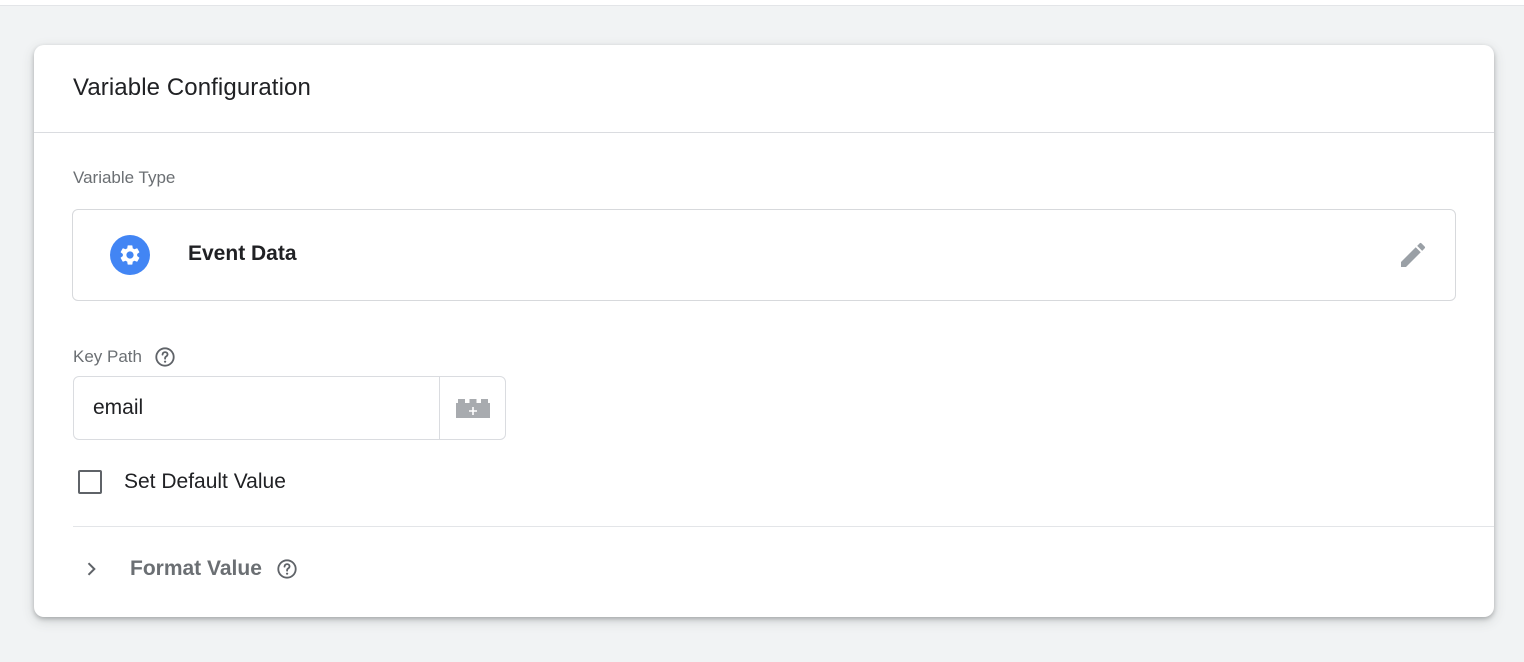 The width and height of the screenshot is (1524, 662). I want to click on chevron-right-icon, so click(91, 569).